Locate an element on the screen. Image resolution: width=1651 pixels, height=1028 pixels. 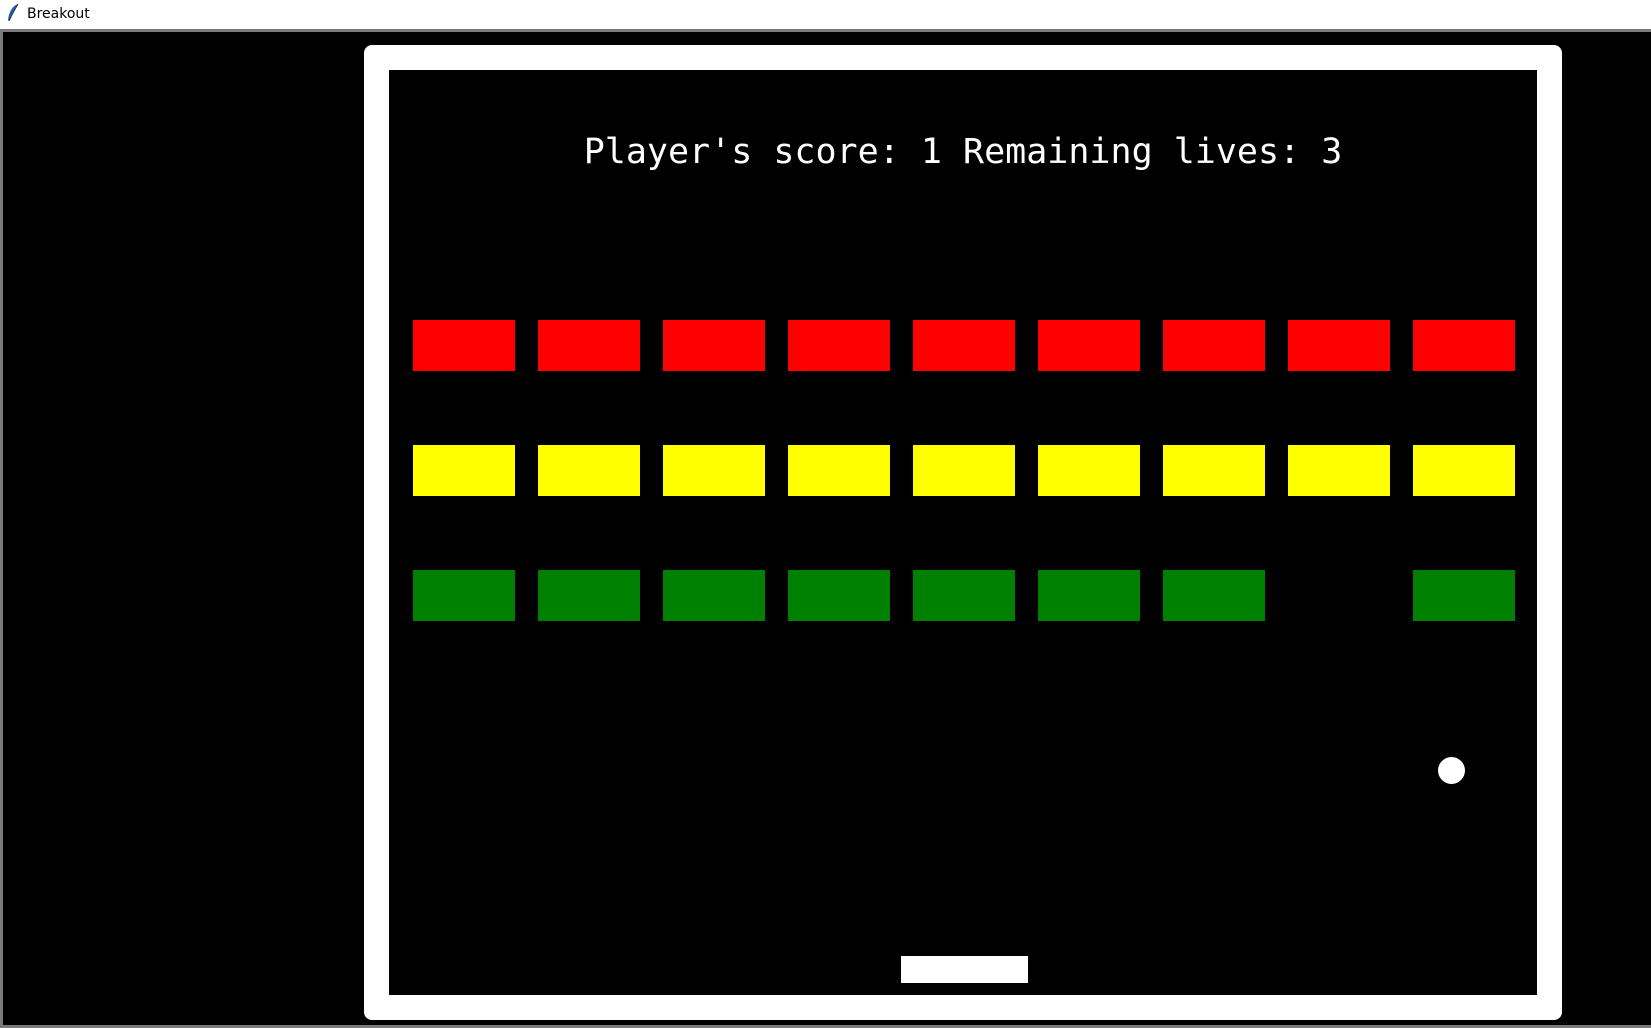
ball is located at coordinates (1451, 770).